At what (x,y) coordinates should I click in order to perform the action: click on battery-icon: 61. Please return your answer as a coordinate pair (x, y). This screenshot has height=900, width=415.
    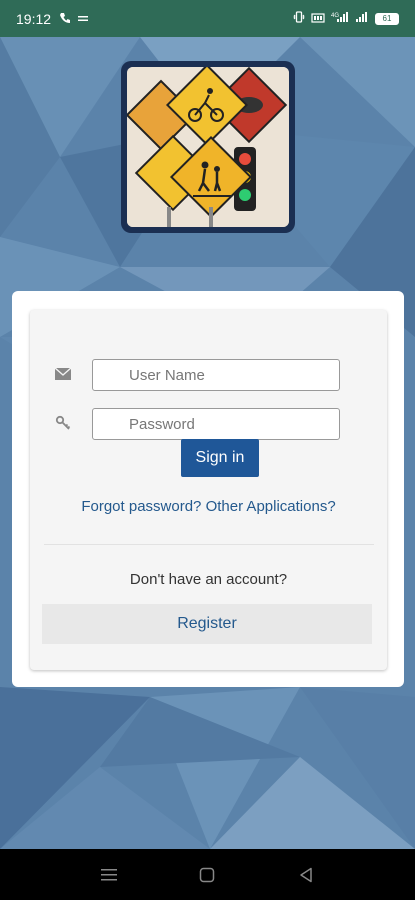
    Looking at the image, I should click on (387, 18).